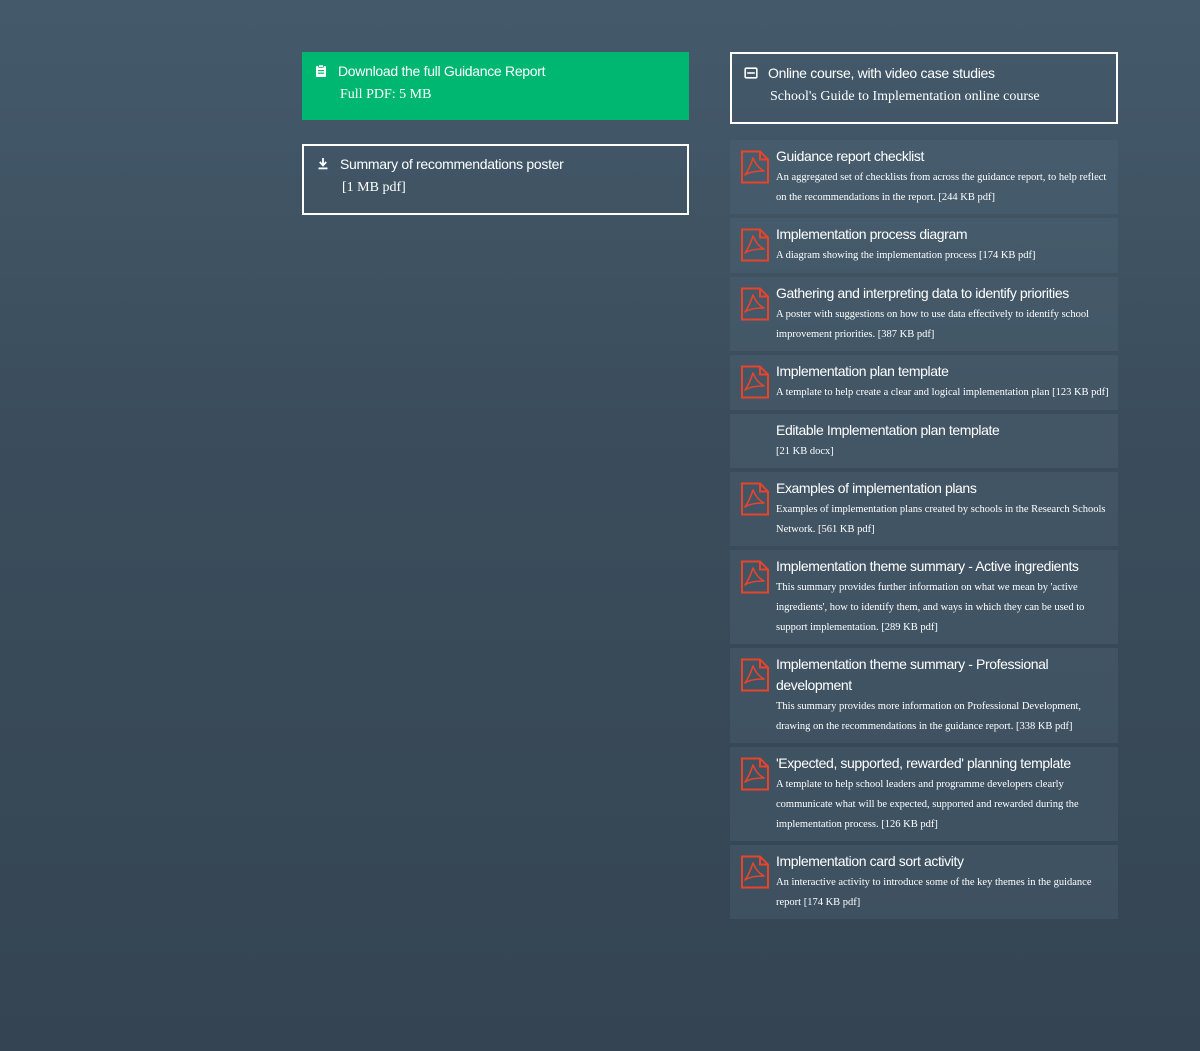 Image resolution: width=1200 pixels, height=1051 pixels. I want to click on resource-title: Editable Implementation plan template, so click(888, 430).